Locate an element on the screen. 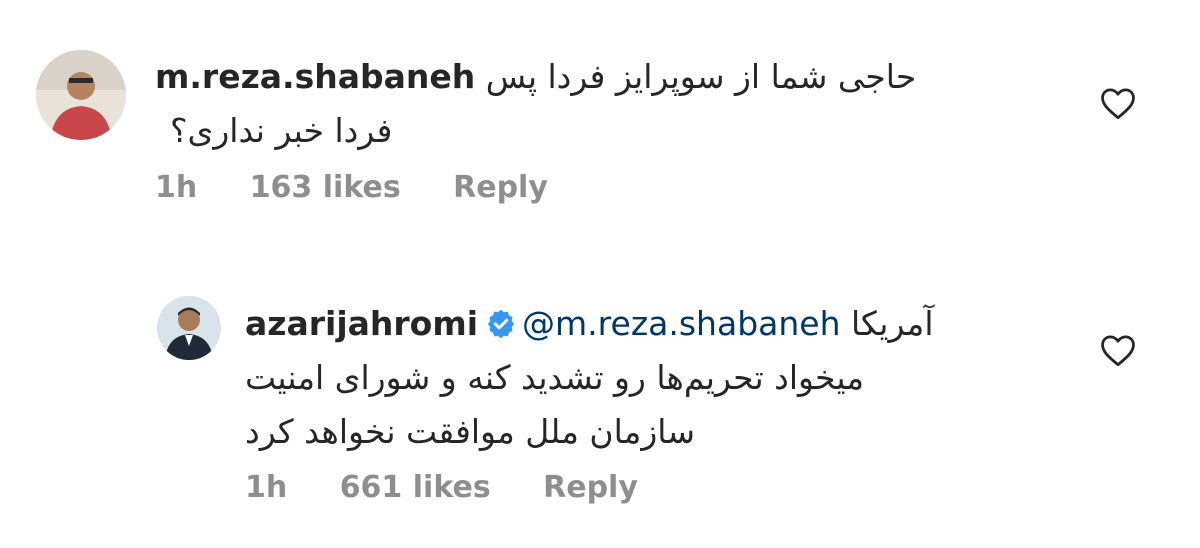  comment-line: فردا خبر نداری؟ is located at coordinates (555, 131).